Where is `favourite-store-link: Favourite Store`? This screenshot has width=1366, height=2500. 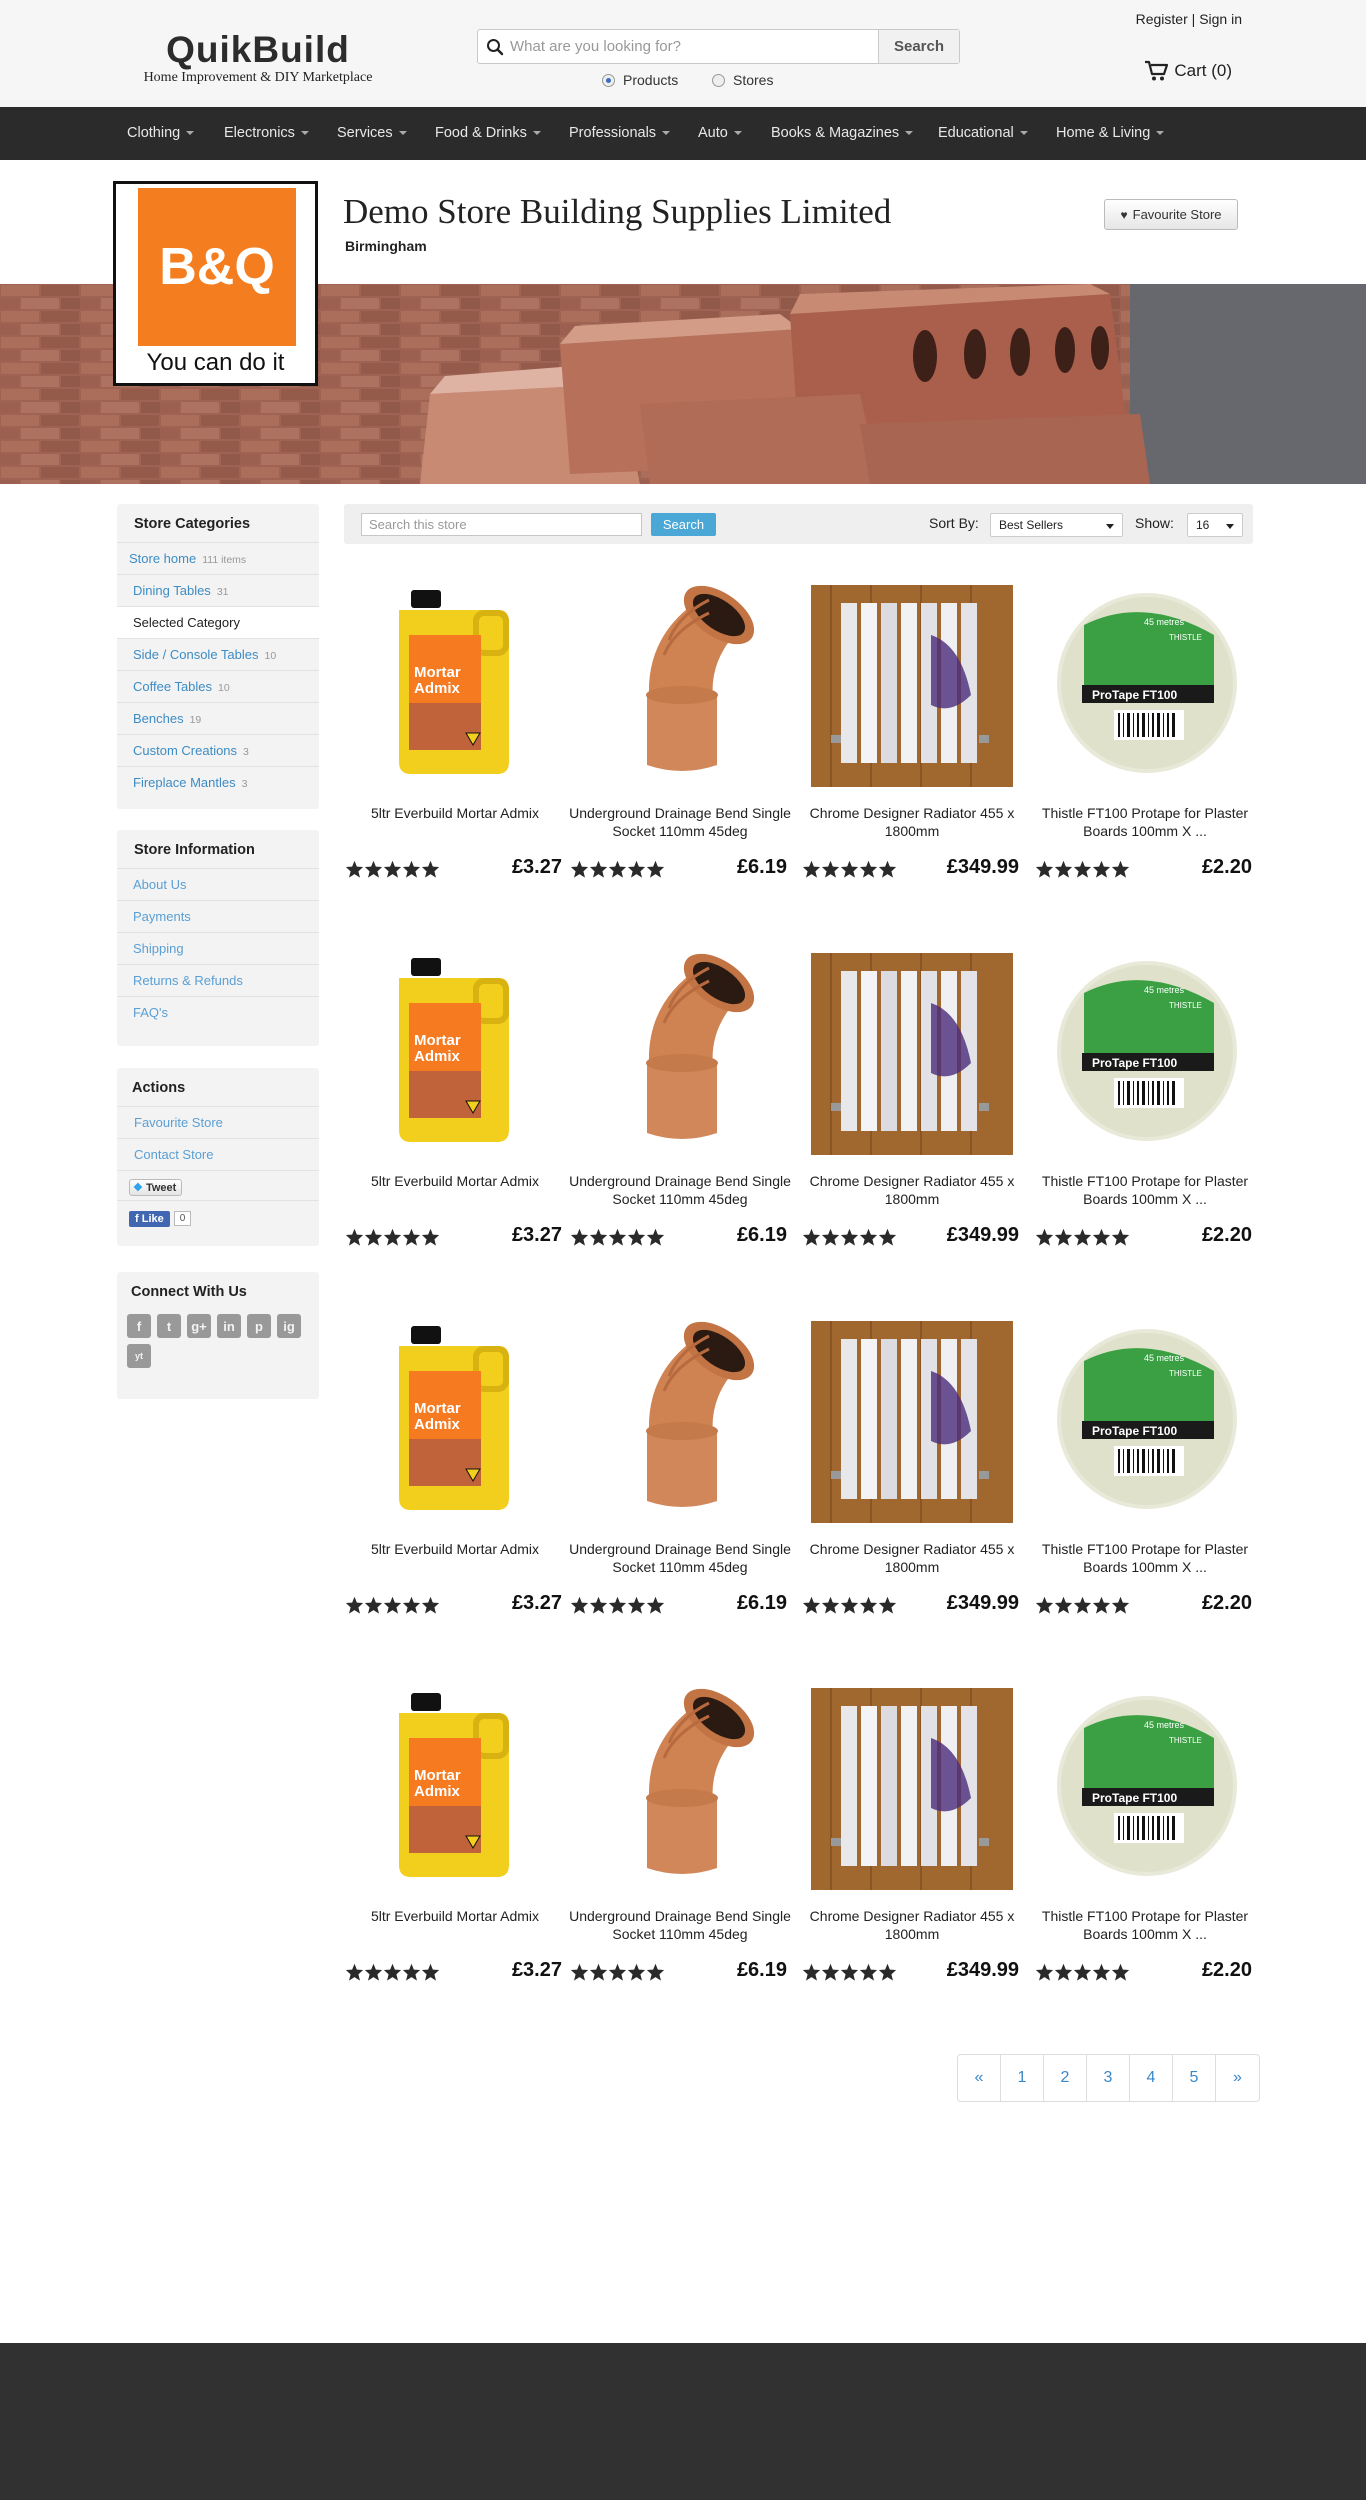
favourite-store-link: Favourite Store is located at coordinates (218, 1122).